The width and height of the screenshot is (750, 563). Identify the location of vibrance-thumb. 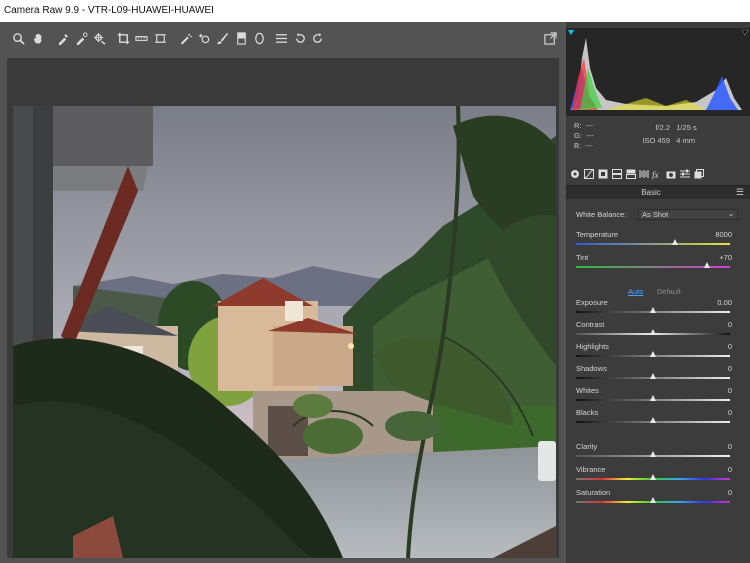
(653, 477).